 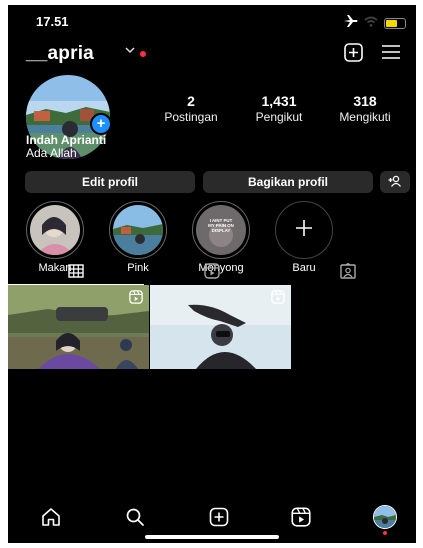 What do you see at coordinates (191, 101) in the screenshot?
I see `stat-posts-value: 2` at bounding box center [191, 101].